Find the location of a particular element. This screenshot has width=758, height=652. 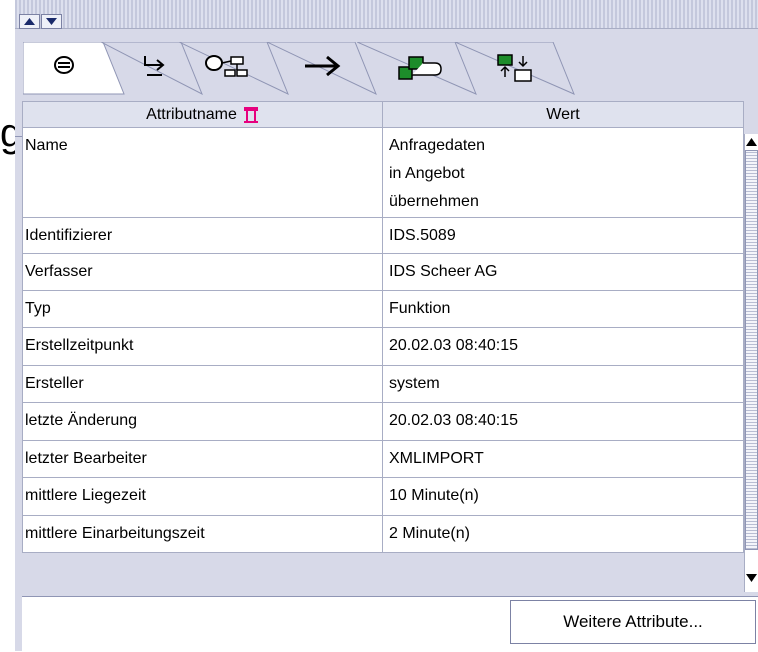

left-margin: g is located at coordinates (11, 325).